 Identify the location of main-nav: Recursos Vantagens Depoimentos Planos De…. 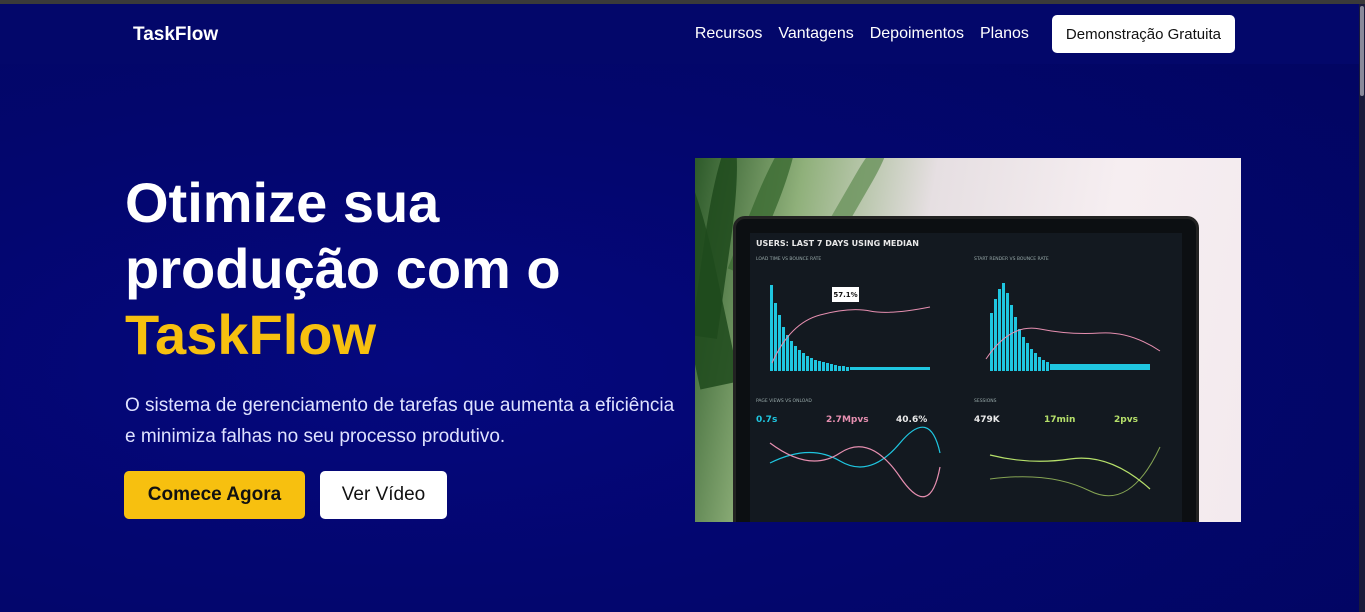
(957, 34).